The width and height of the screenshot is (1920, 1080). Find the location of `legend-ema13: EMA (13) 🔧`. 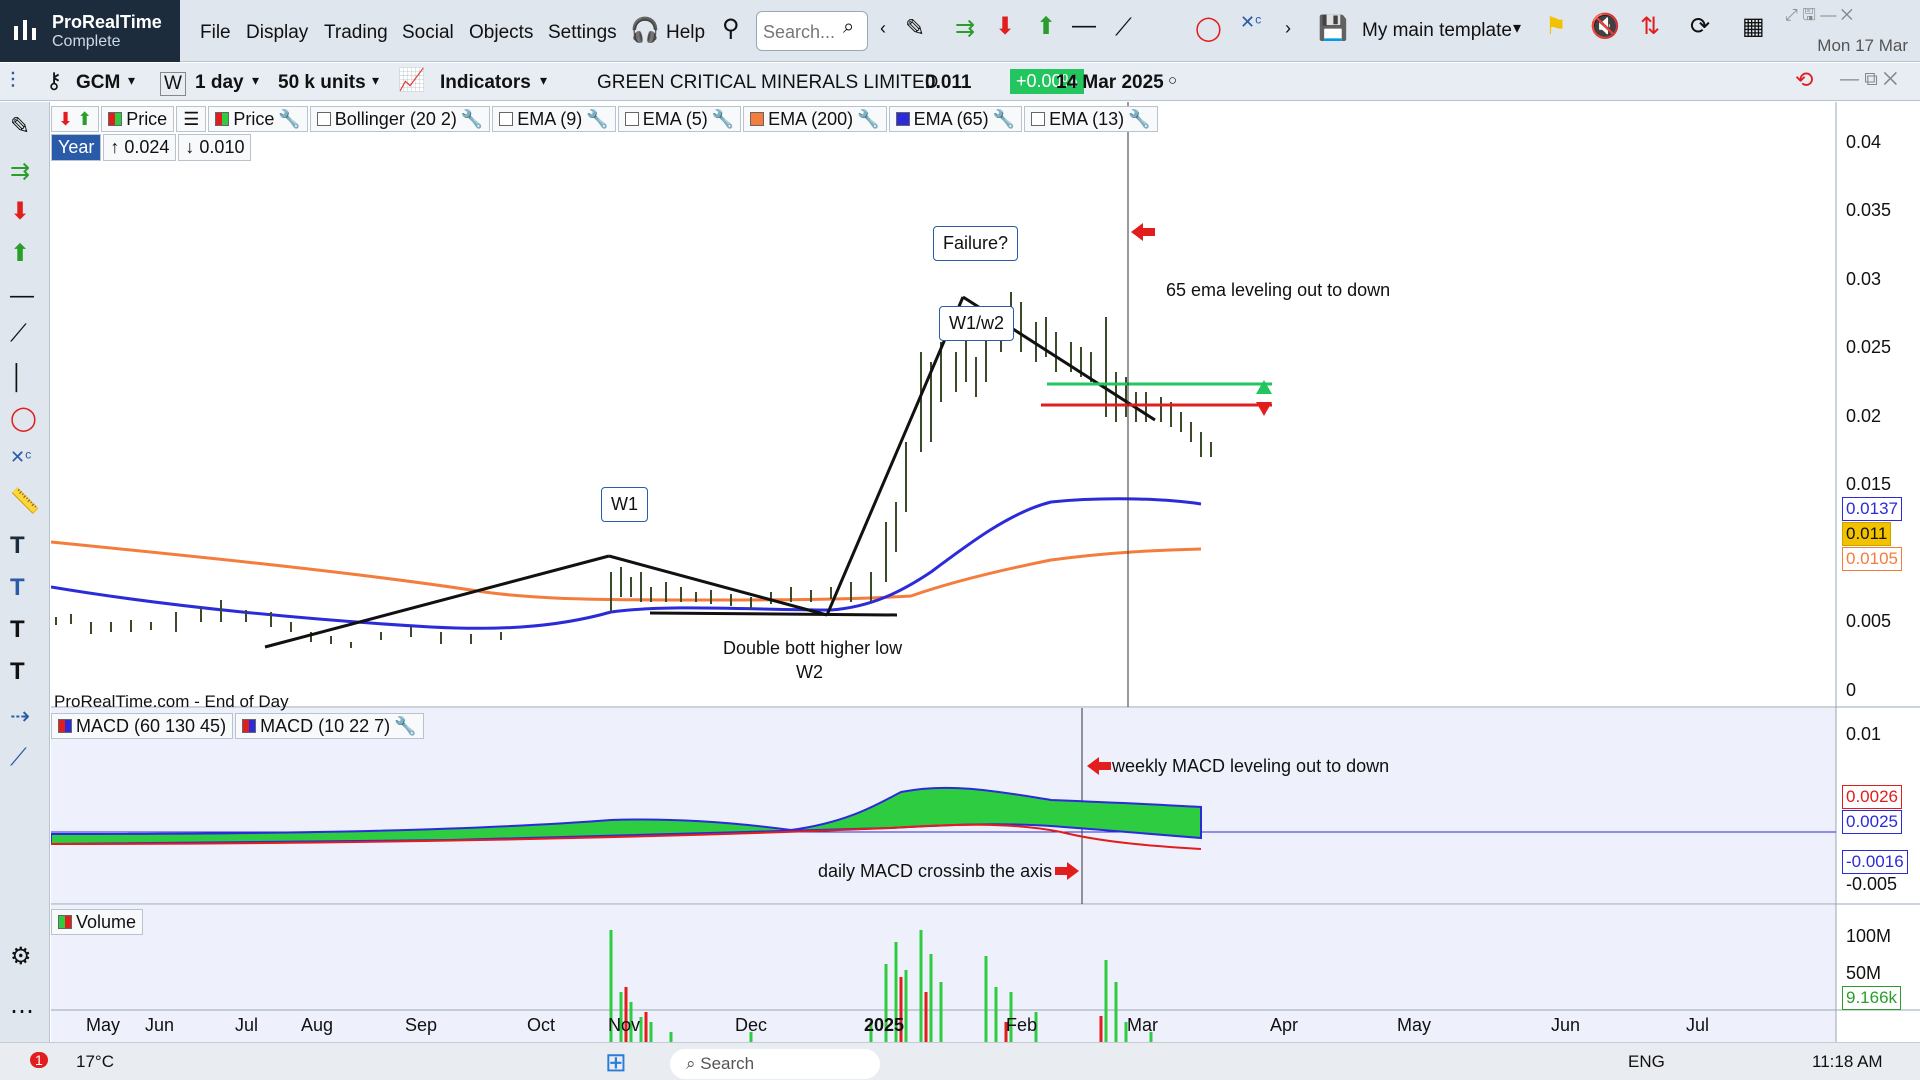

legend-ema13: EMA (13) 🔧 is located at coordinates (1091, 119).